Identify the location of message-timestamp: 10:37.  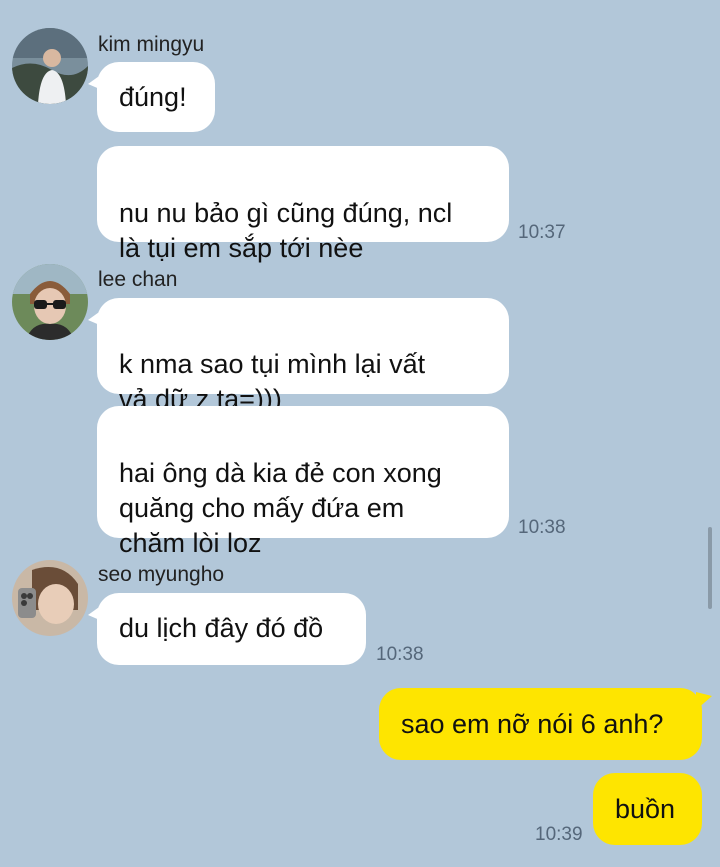
(542, 232).